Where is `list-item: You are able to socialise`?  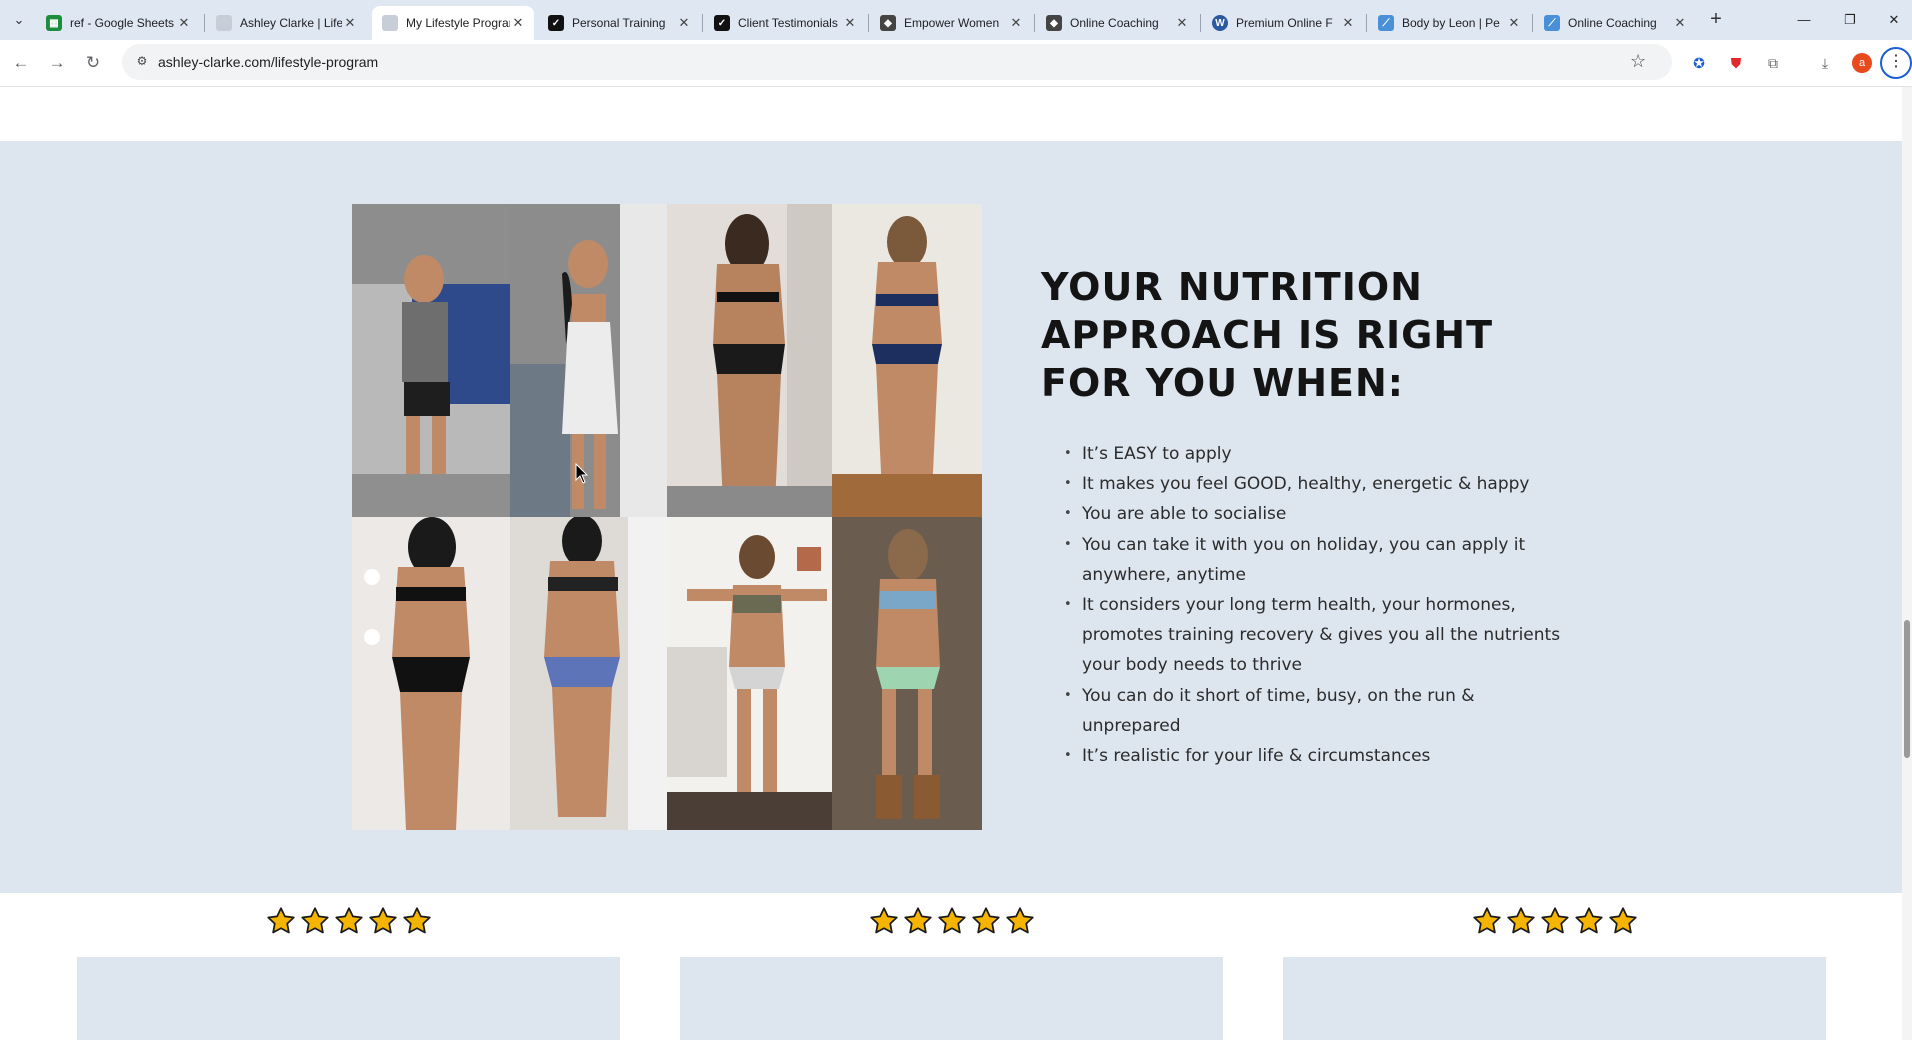 list-item: You are able to socialise is located at coordinates (1314, 514).